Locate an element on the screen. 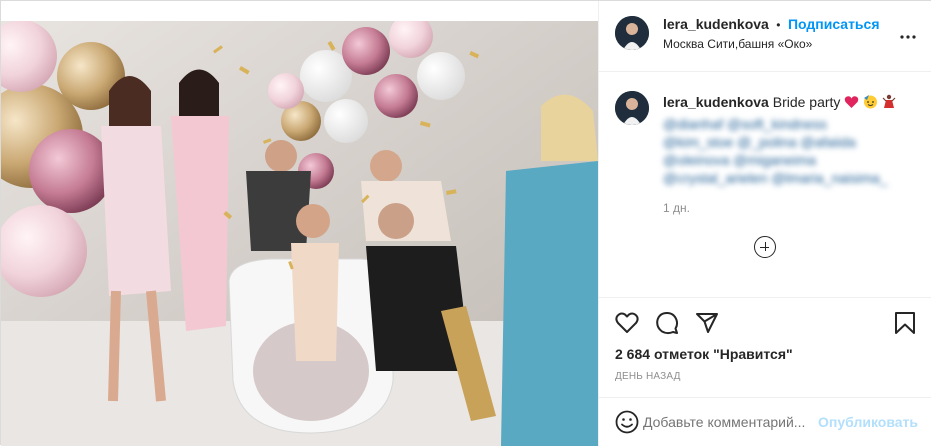  caption-text: Bride party is located at coordinates (806, 102).